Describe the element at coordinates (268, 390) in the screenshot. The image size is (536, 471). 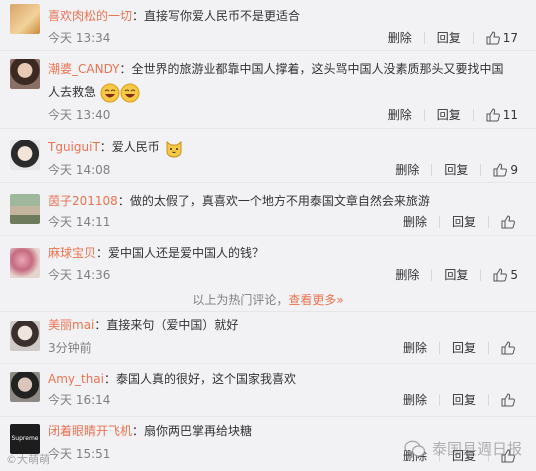
I see `comment-item: Amy_thai：泰国人真的很好，这个国家我喜欢 今天 16:14 删除 回复` at that location.